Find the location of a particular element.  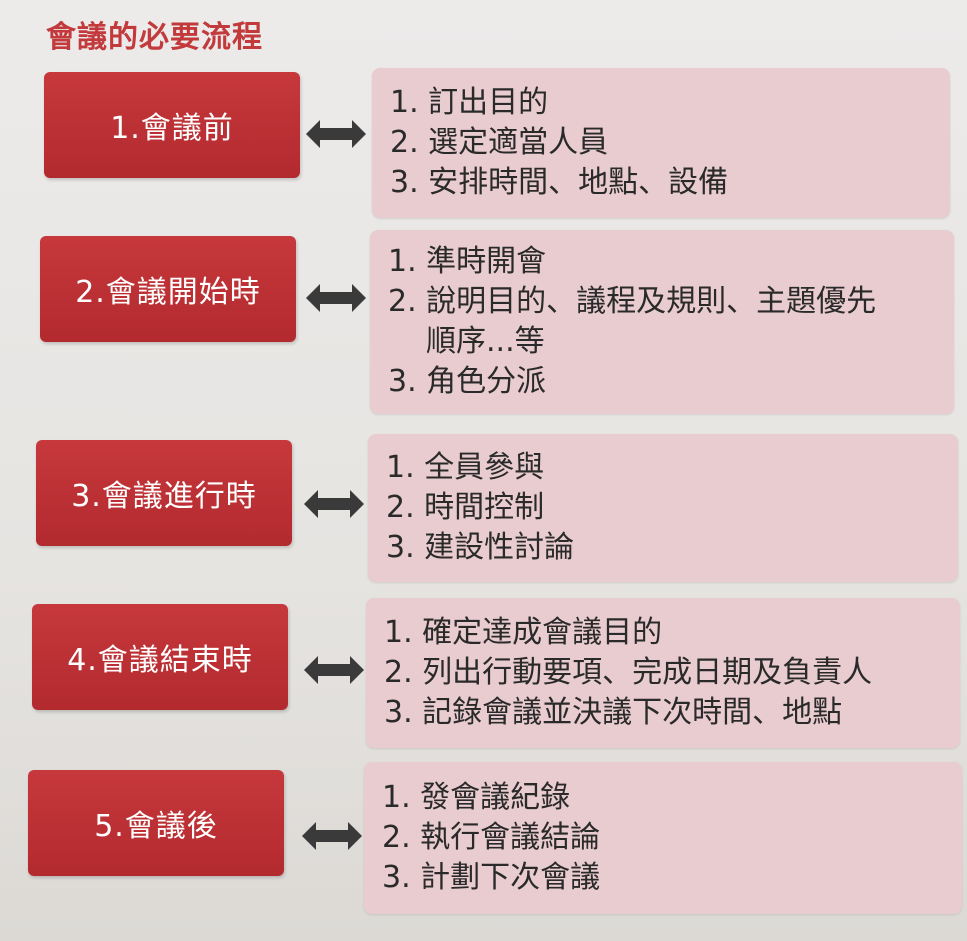

diagram-title: 會議的必要流程 is located at coordinates (154, 37).